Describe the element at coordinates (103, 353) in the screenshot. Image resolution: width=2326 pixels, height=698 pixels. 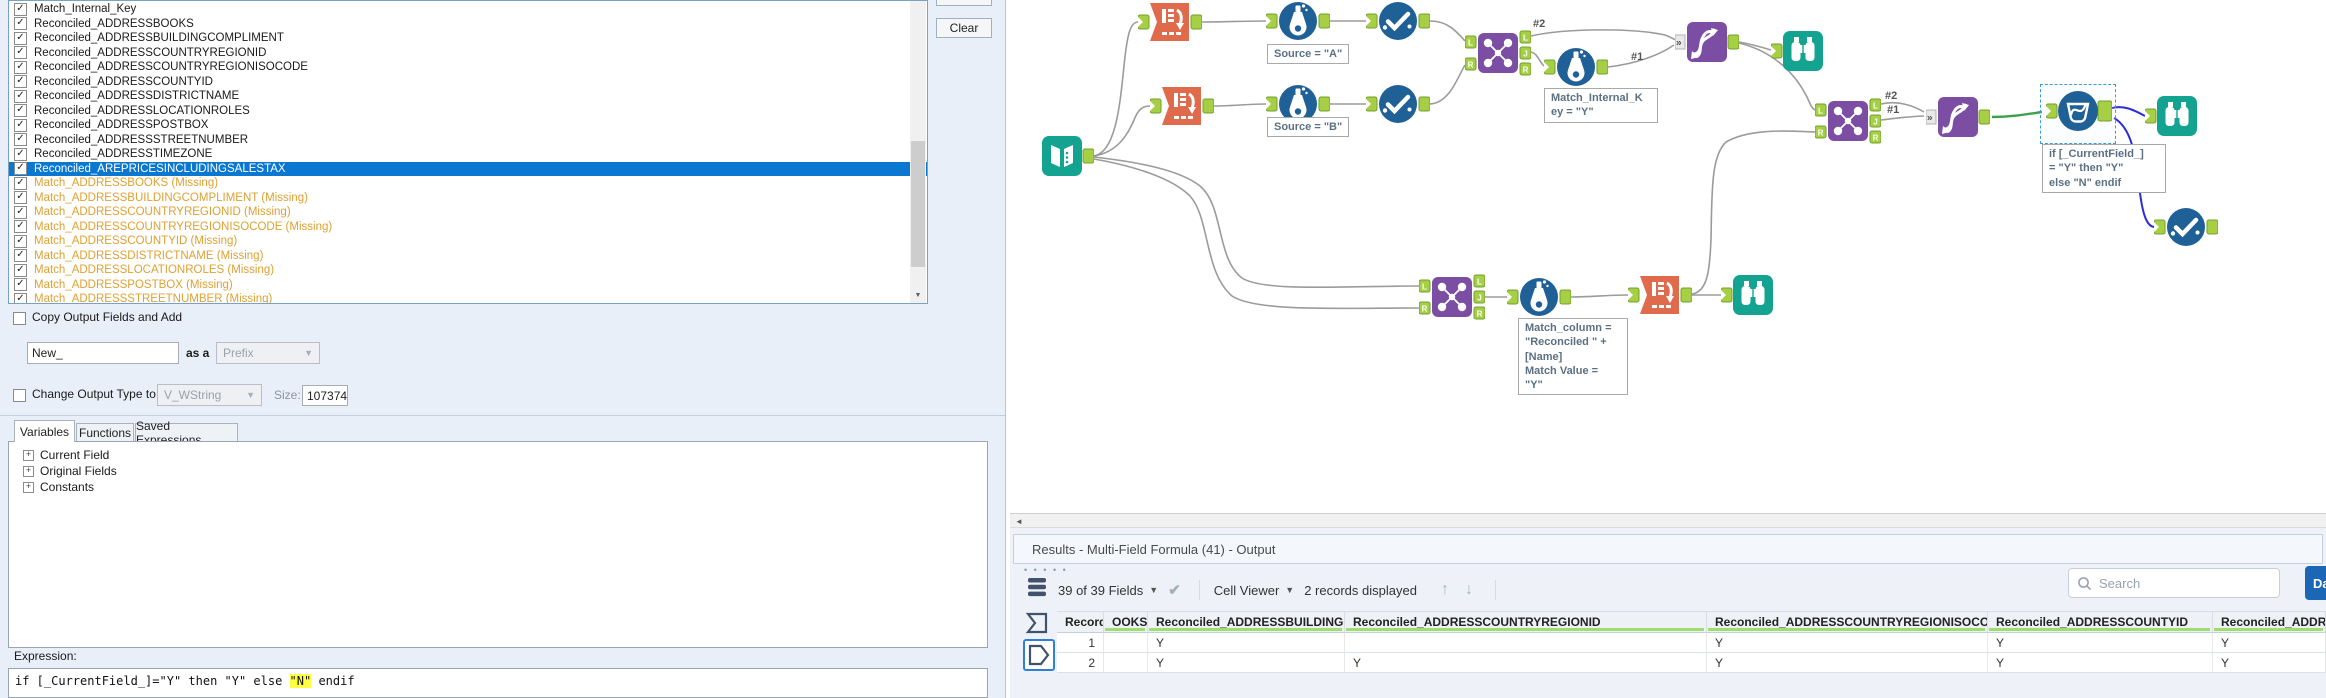
I see `new-field-input: New_` at that location.